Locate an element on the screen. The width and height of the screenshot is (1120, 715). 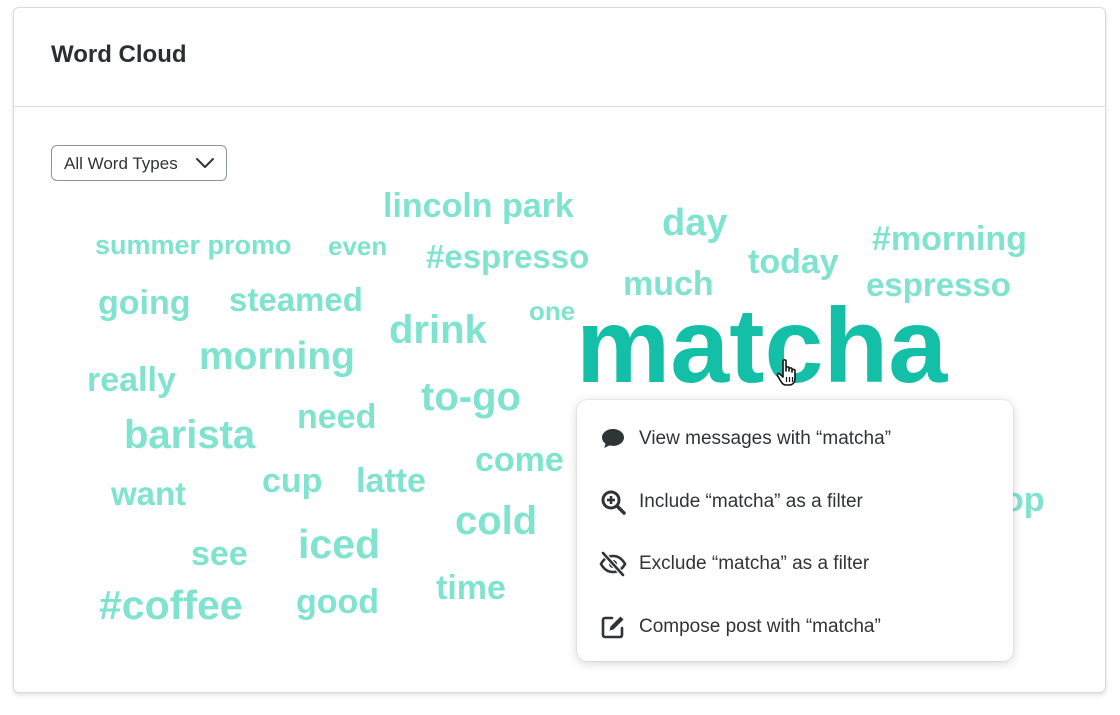
word-cold: cold is located at coordinates (496, 521).